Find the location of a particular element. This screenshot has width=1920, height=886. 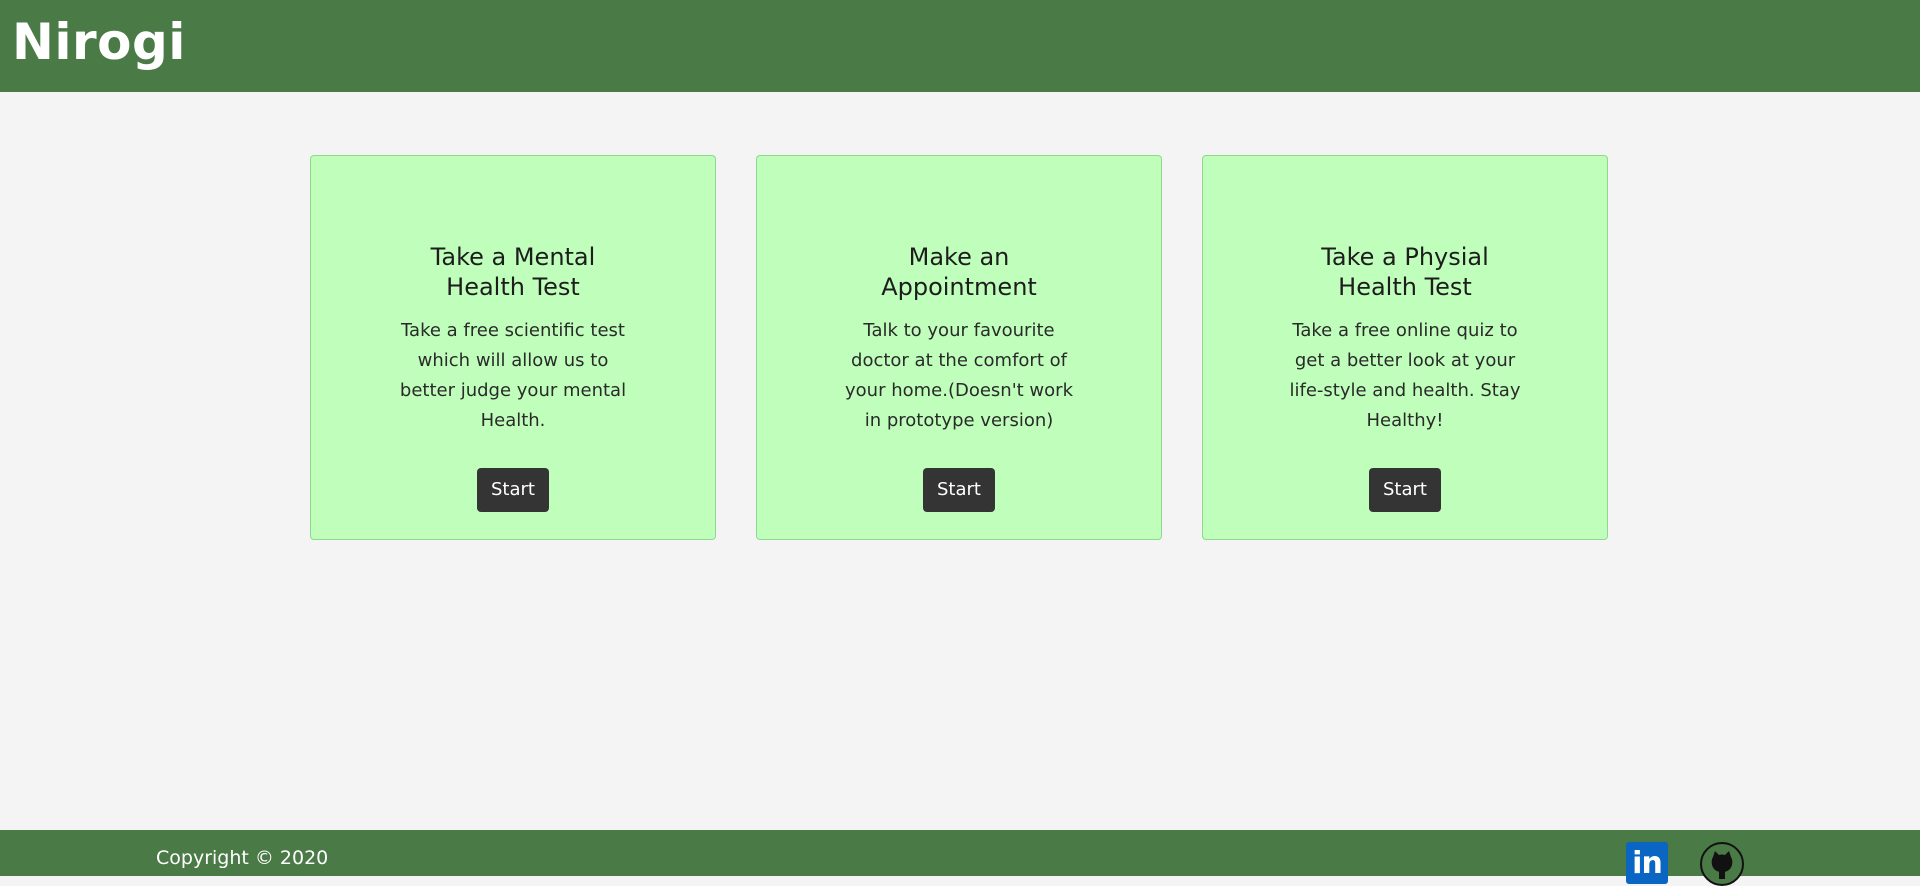

card-title: Take a Physial Health Test is located at coordinates (1405, 272).